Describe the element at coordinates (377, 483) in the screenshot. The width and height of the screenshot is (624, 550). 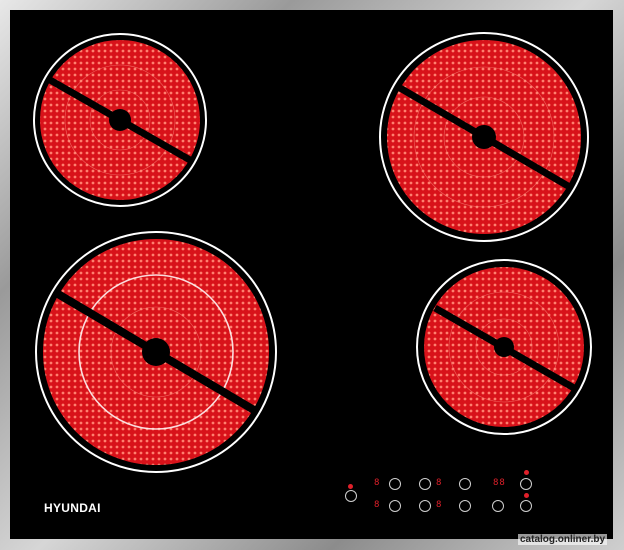
I see `display-1: 8` at that location.